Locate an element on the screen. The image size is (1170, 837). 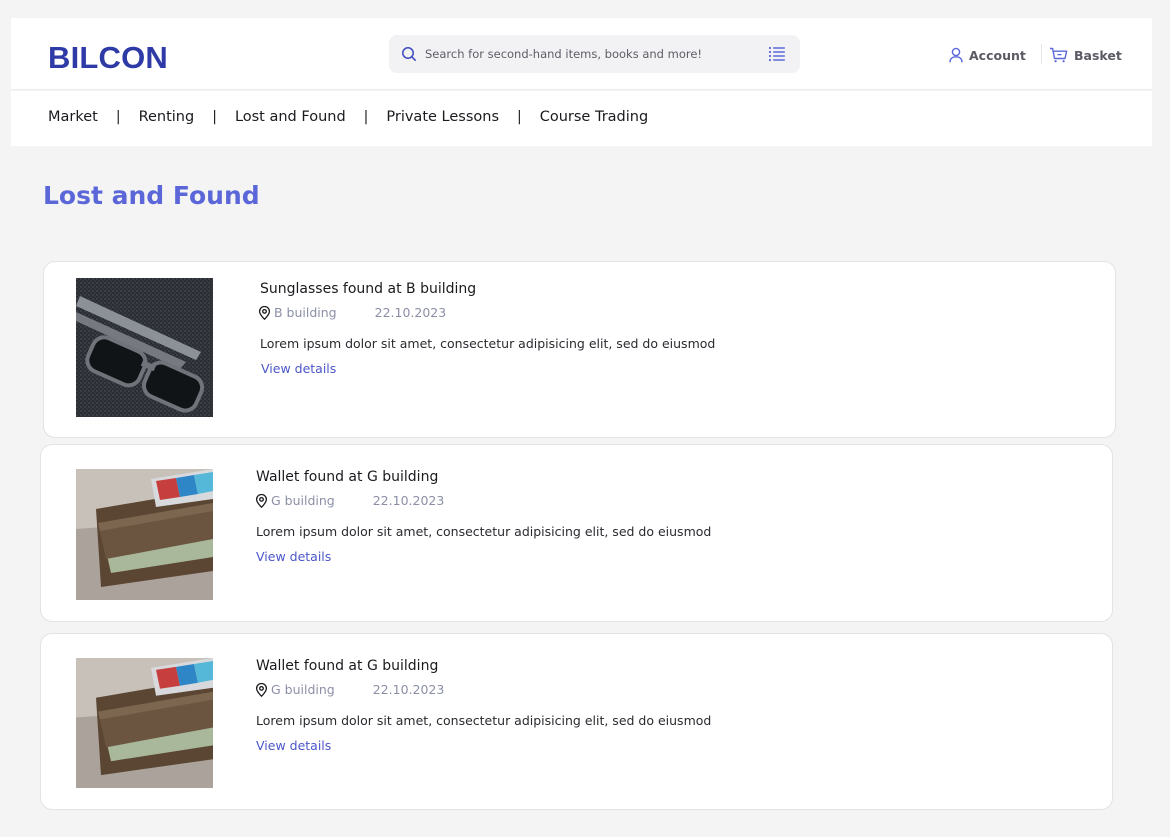
sunglasses-photo is located at coordinates (144, 347).